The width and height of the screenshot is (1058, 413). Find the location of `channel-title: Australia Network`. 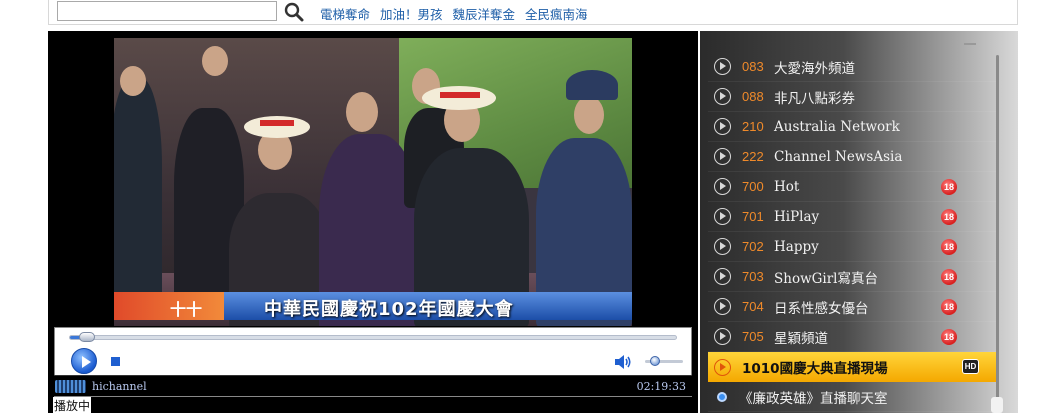

channel-title: Australia Network is located at coordinates (837, 126).